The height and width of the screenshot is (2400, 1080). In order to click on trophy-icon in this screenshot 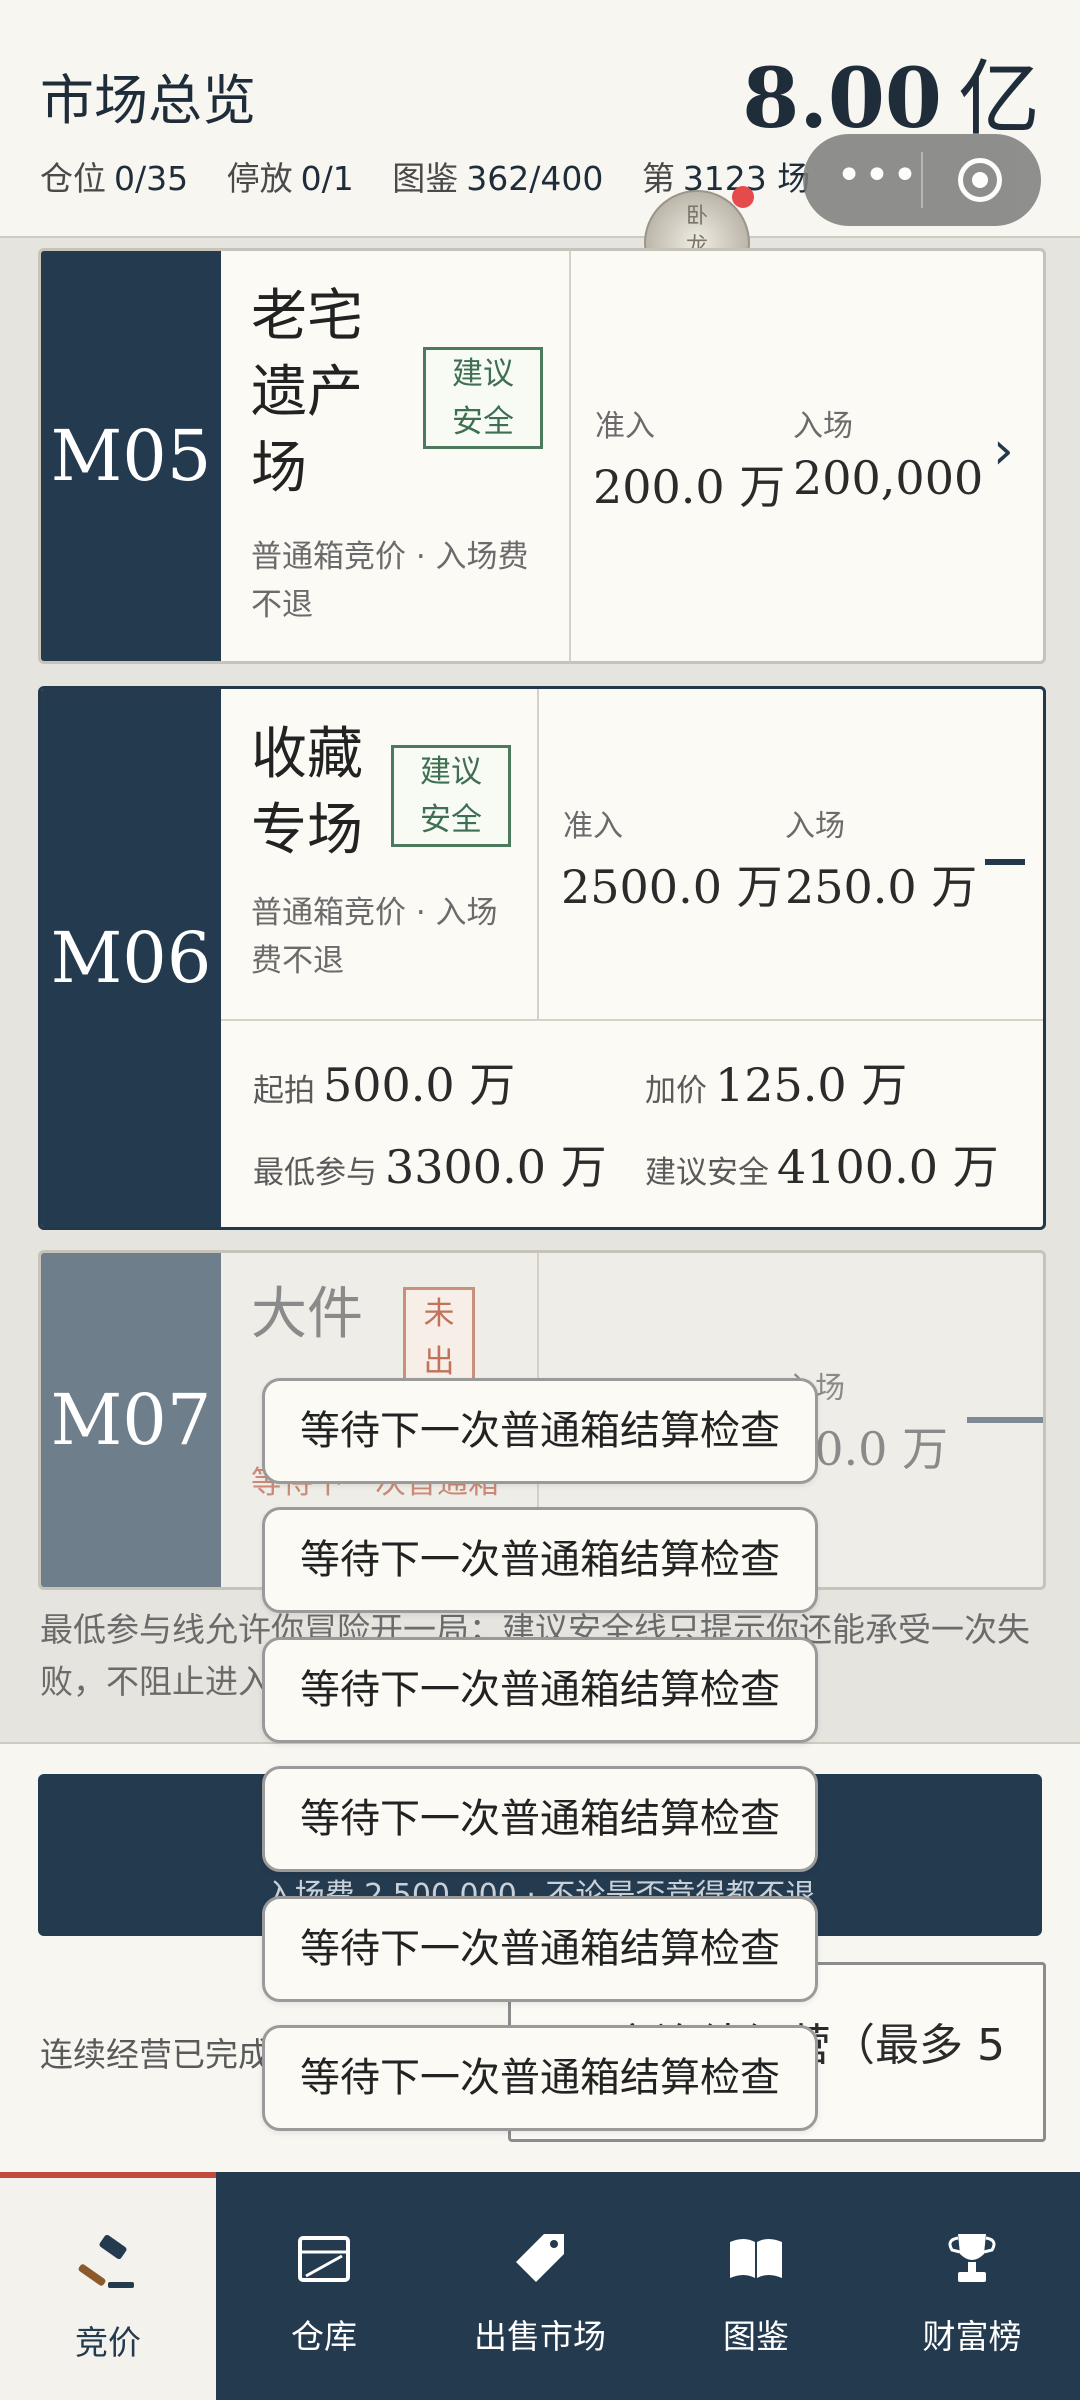, I will do `click(972, 2258)`.